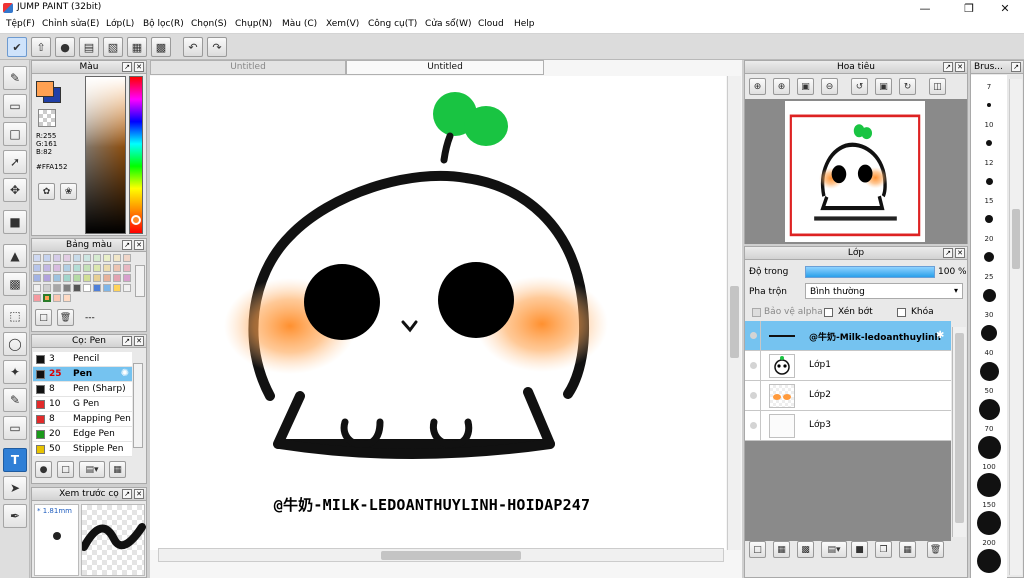  Describe the element at coordinates (17, 47) in the screenshot. I see `check-icon: ✔` at that location.